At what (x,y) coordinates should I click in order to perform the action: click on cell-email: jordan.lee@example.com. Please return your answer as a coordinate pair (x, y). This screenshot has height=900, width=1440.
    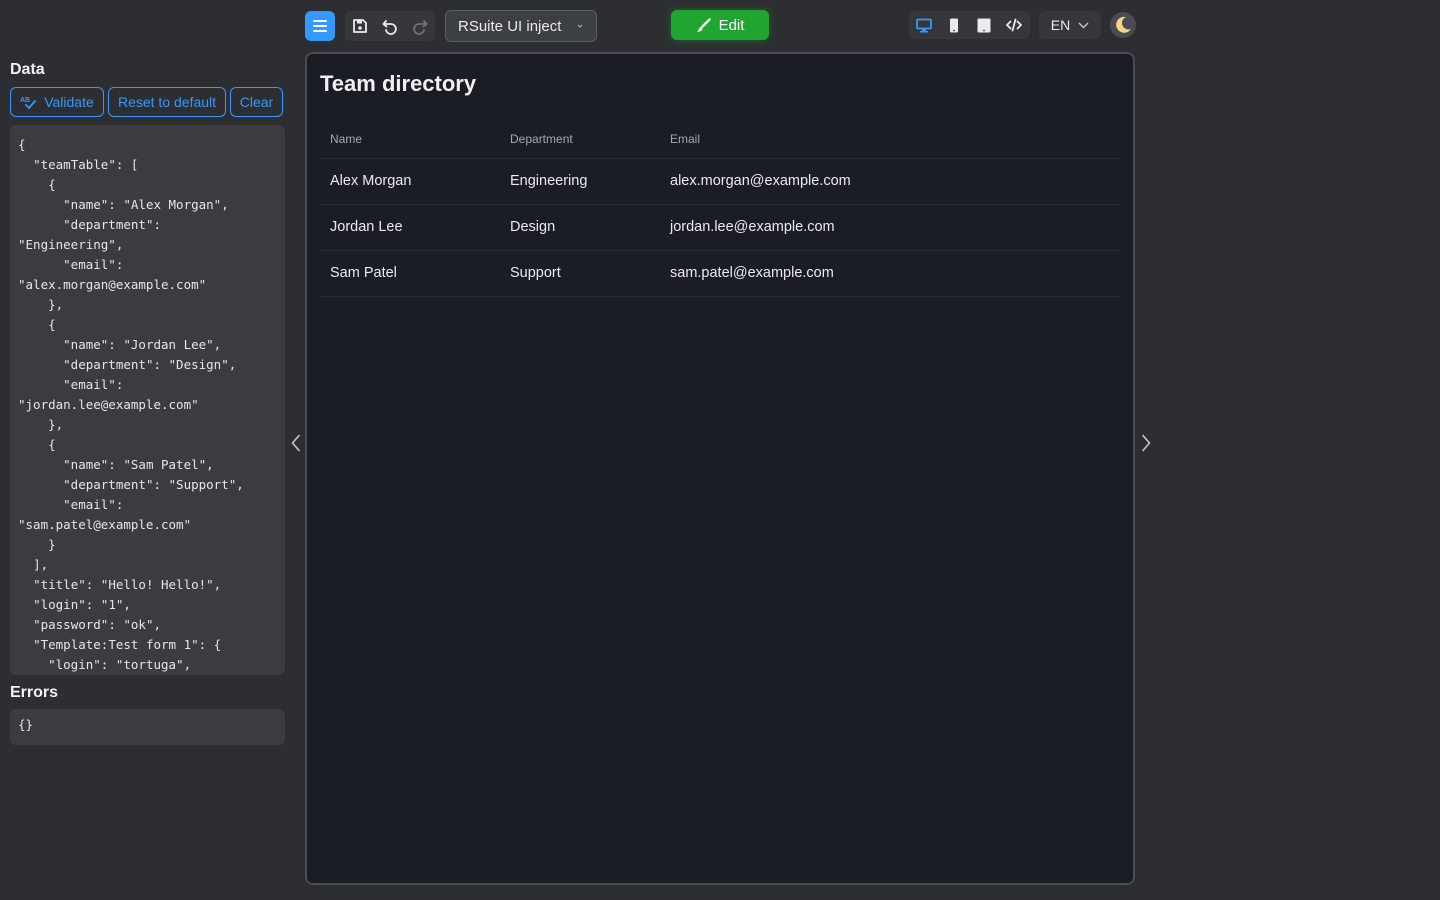
    Looking at the image, I should click on (890, 227).